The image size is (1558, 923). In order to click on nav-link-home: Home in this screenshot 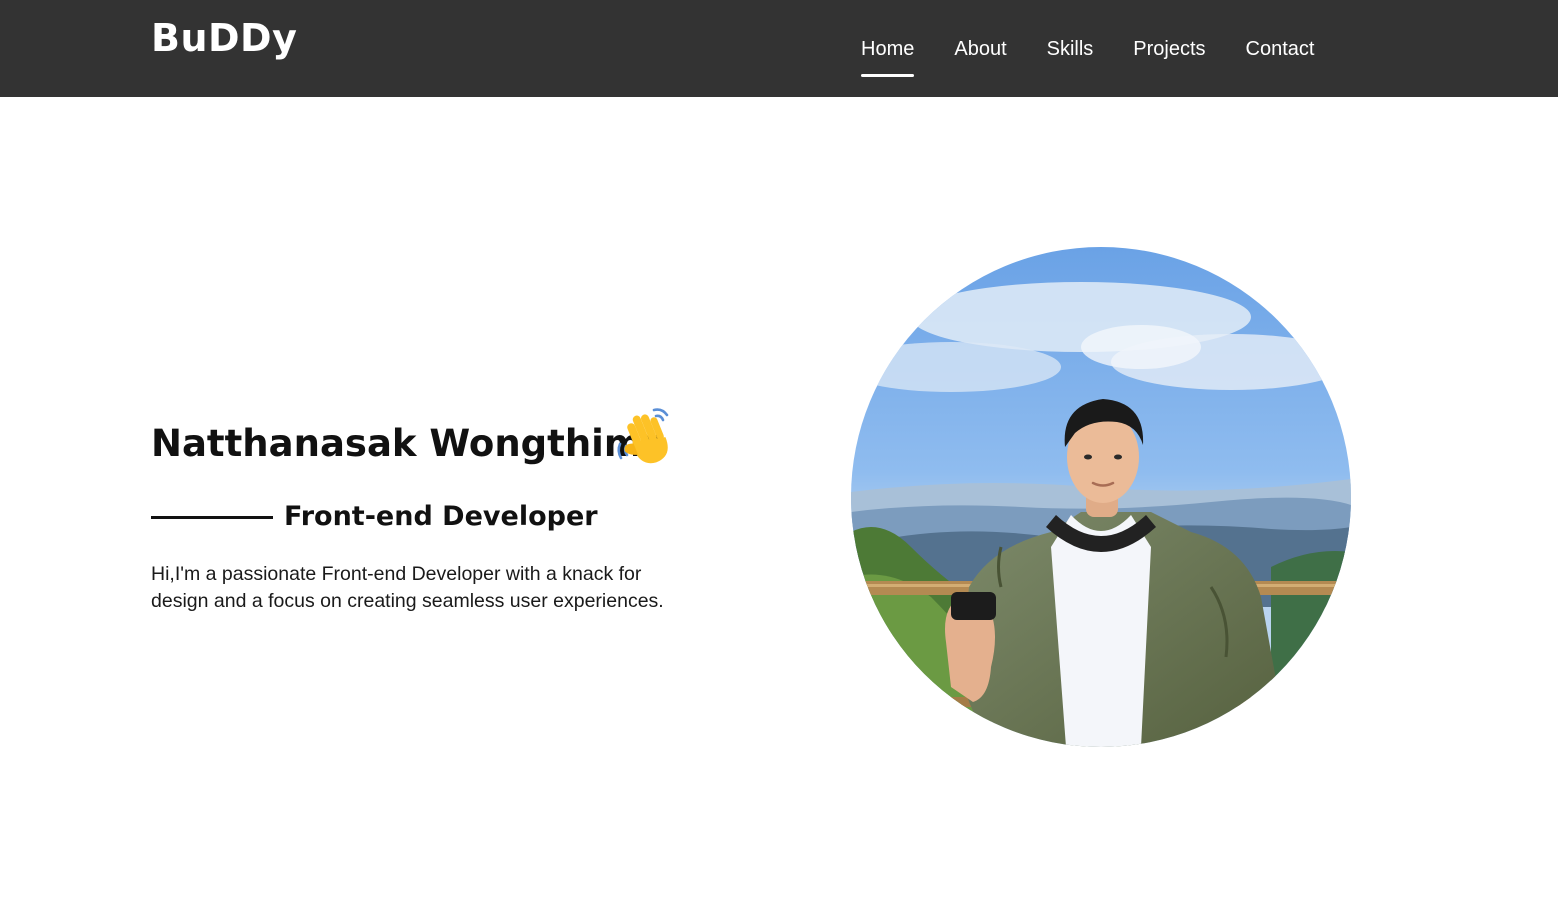, I will do `click(888, 56)`.